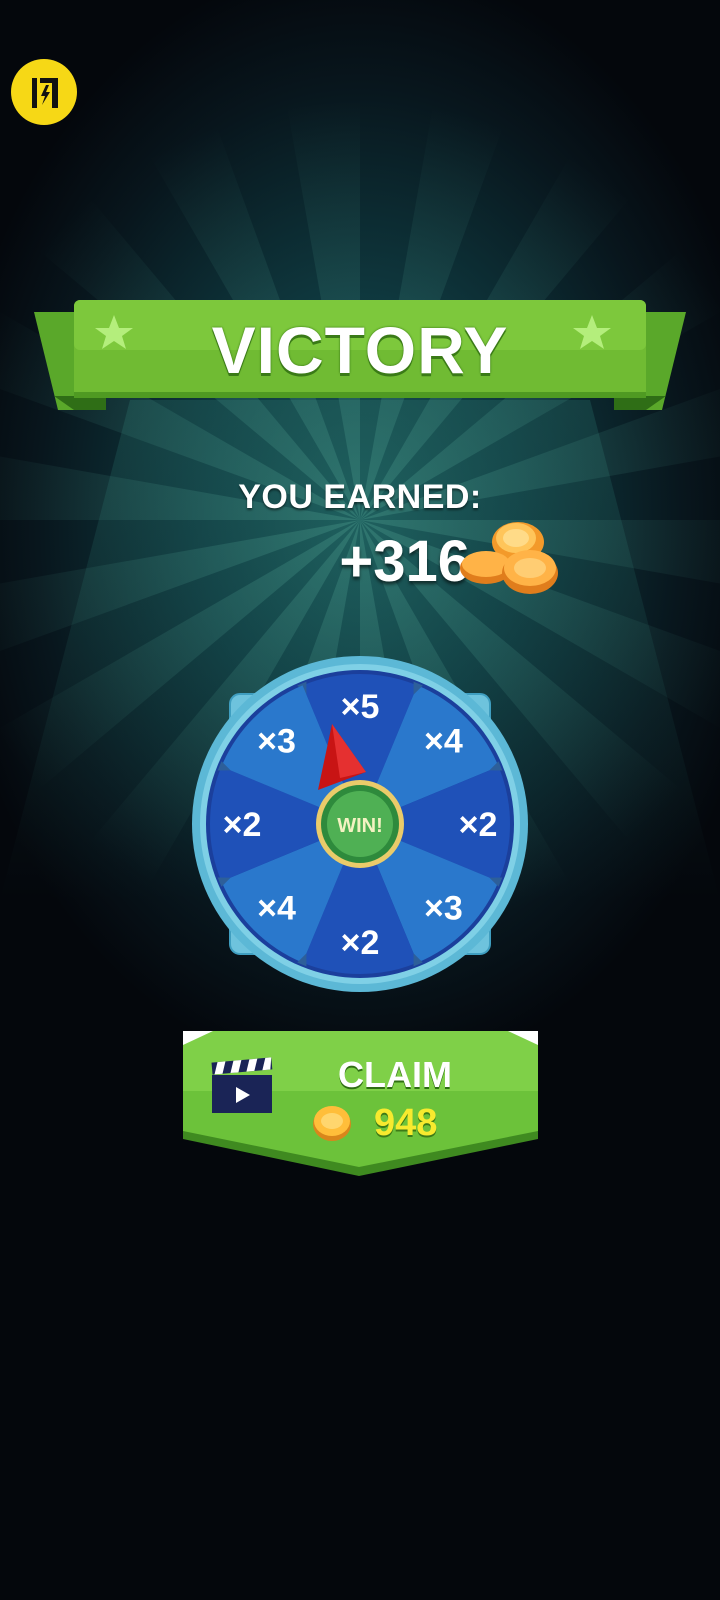 The image size is (720, 1600). Describe the element at coordinates (404, 561) in the screenshot. I see `earned-amount: +316` at that location.